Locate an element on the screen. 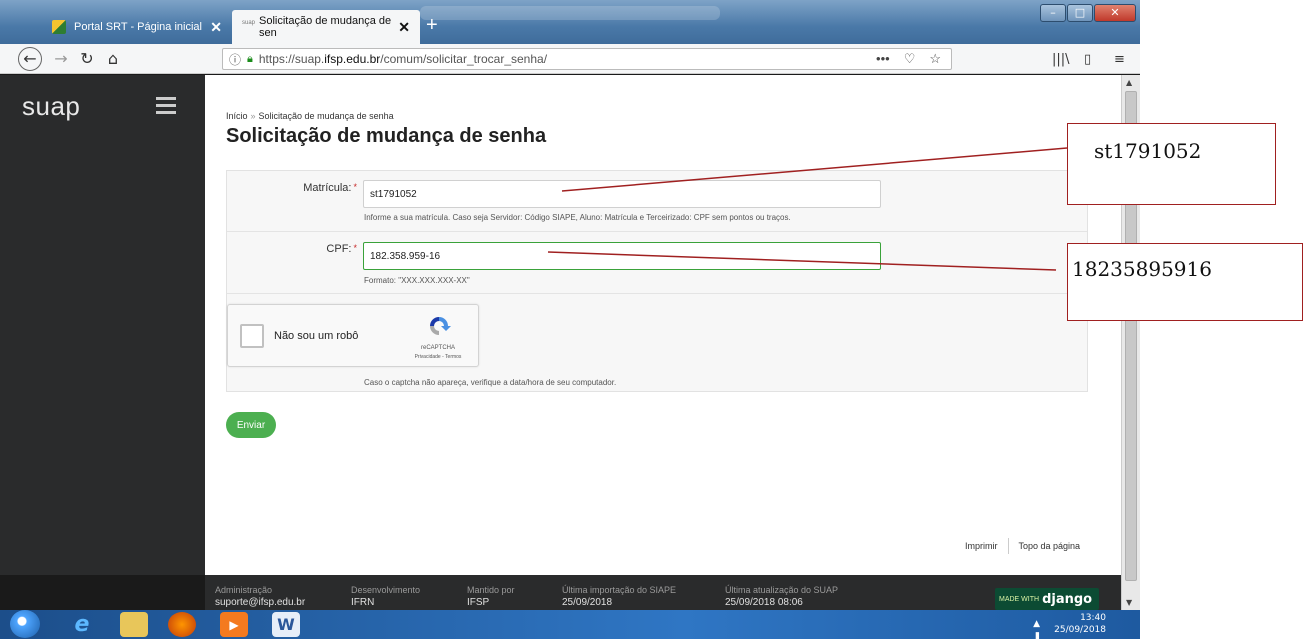 Image resolution: width=1310 pixels, height=639 pixels. recaptcha-links: Privacidade - Termos is located at coordinates (438, 357).